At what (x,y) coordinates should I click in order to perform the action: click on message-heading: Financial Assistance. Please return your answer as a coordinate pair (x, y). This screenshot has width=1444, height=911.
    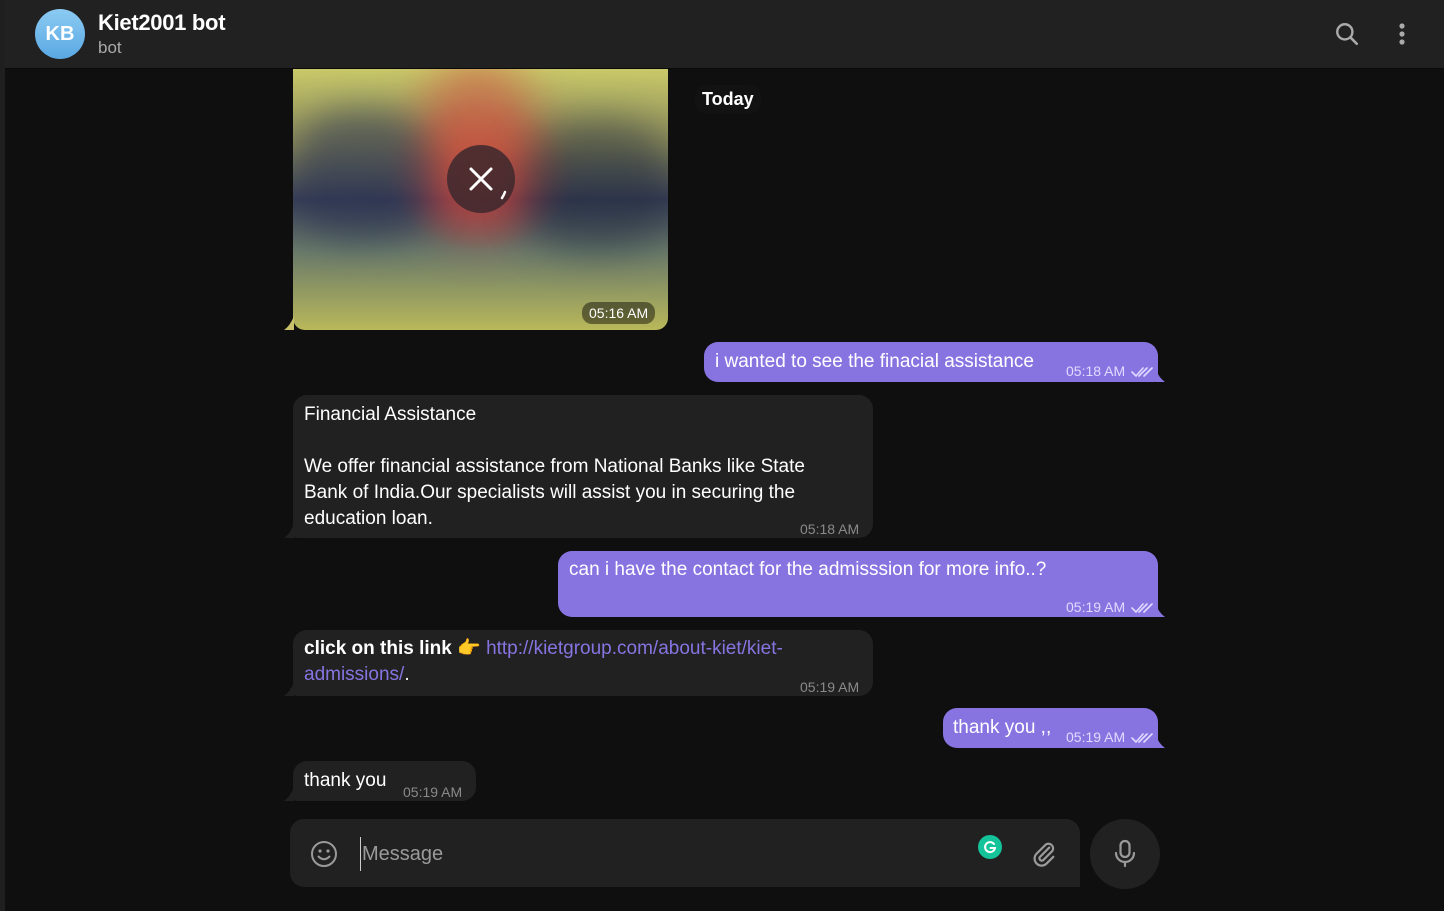
    Looking at the image, I should click on (390, 414).